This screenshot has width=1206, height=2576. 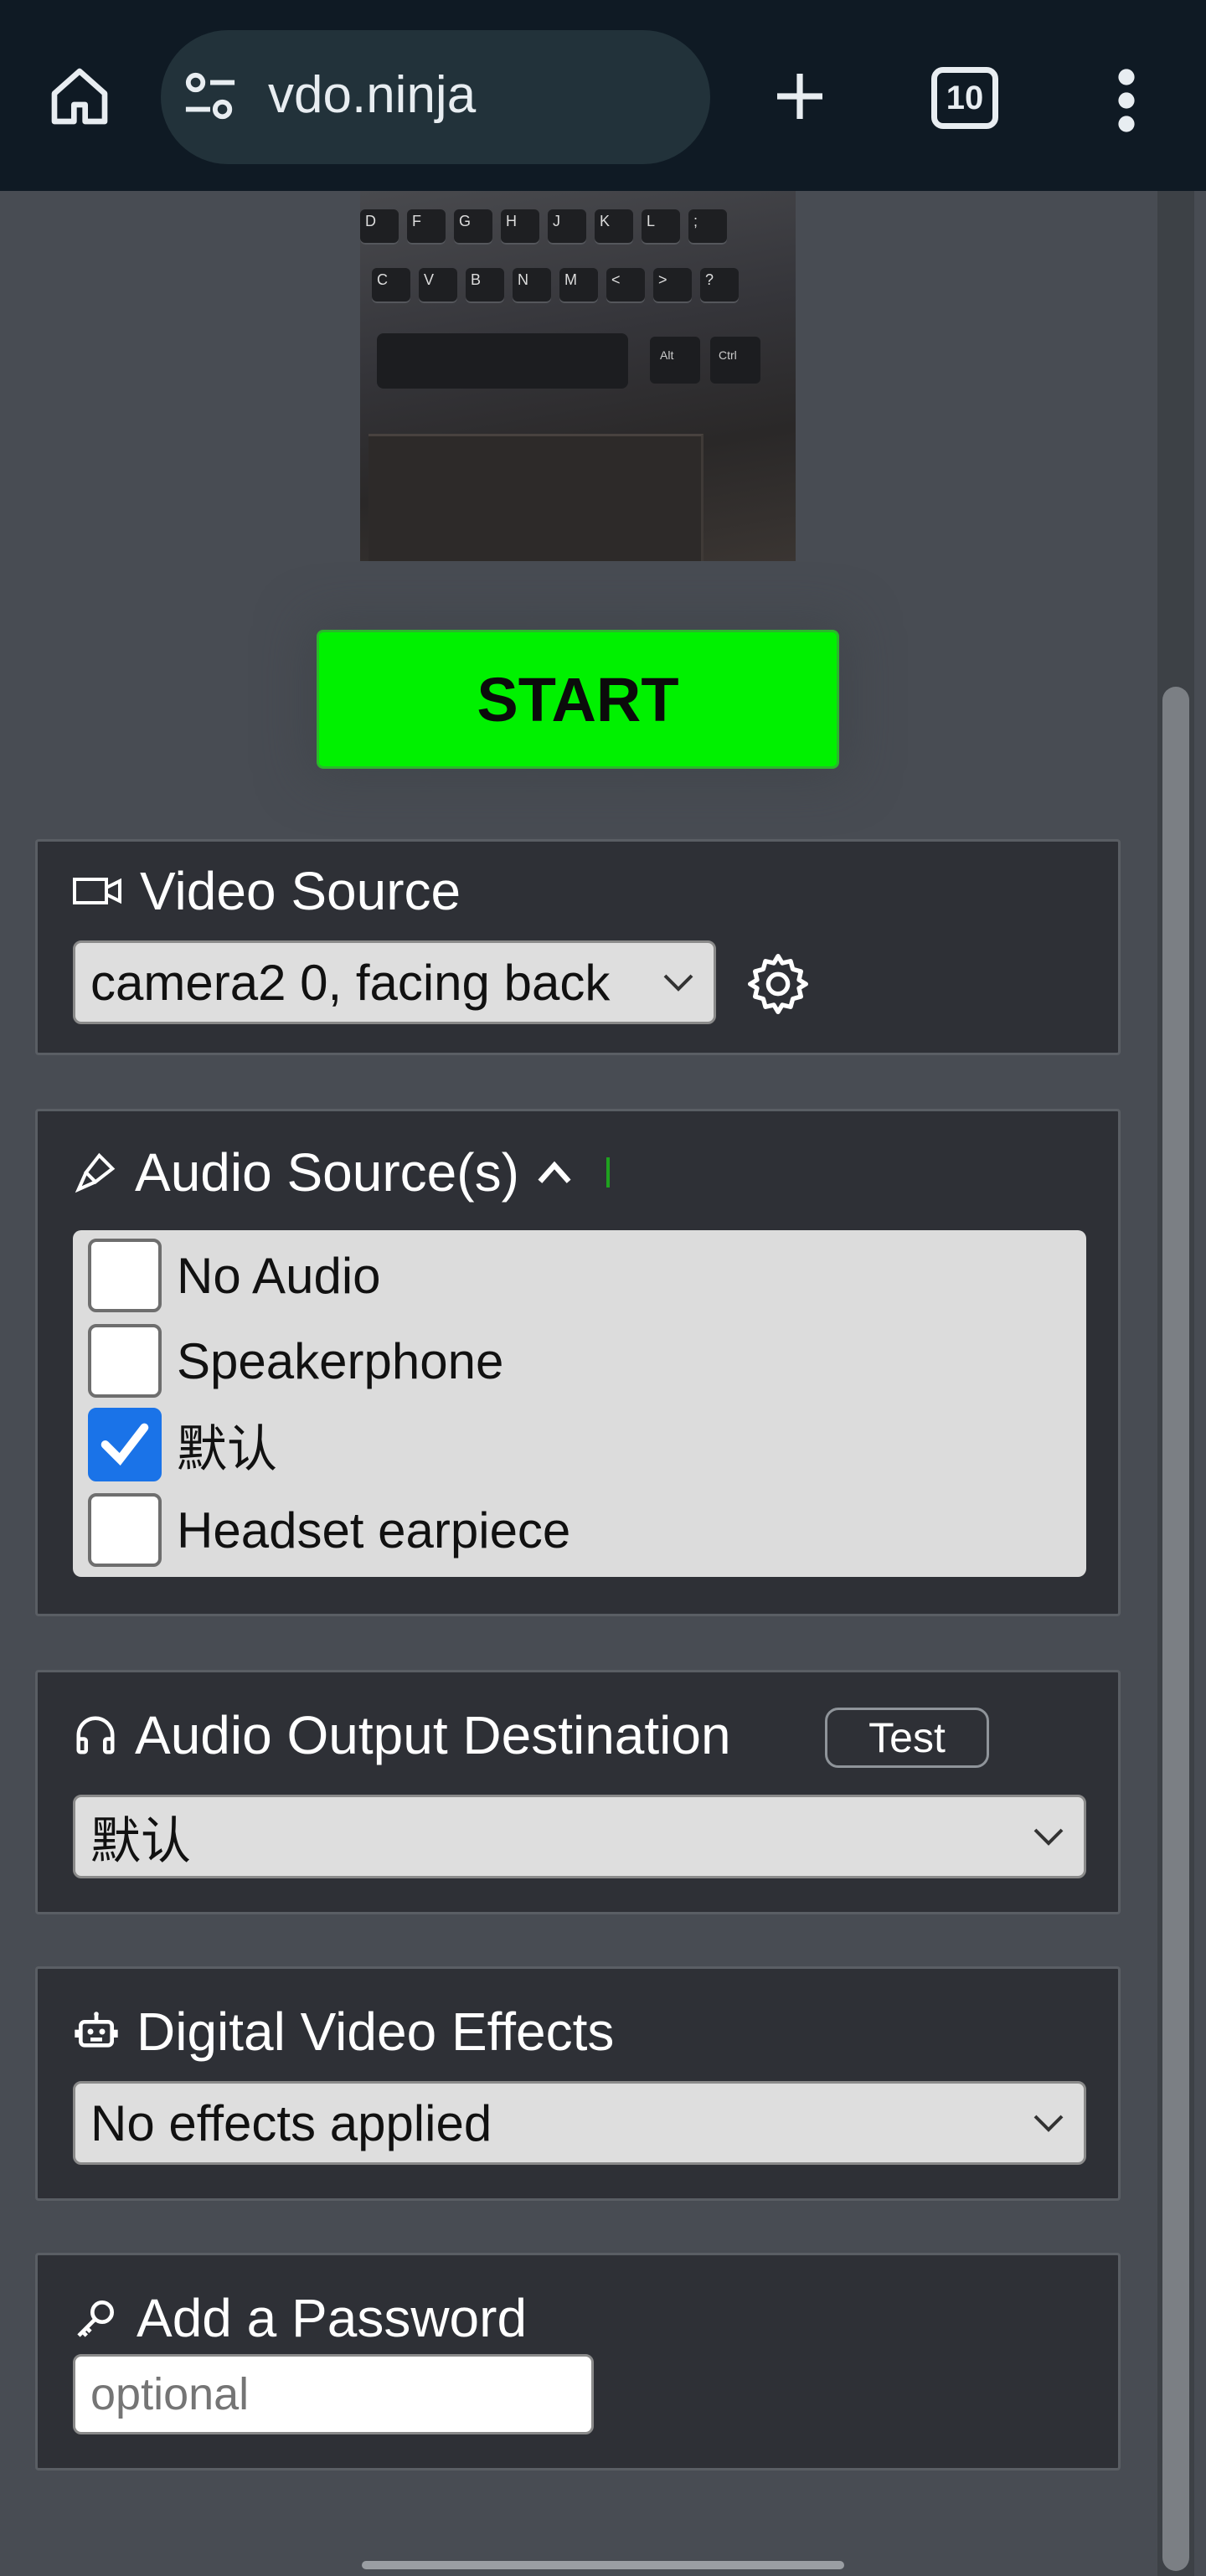 What do you see at coordinates (502, 361) in the screenshot?
I see `space-key` at bounding box center [502, 361].